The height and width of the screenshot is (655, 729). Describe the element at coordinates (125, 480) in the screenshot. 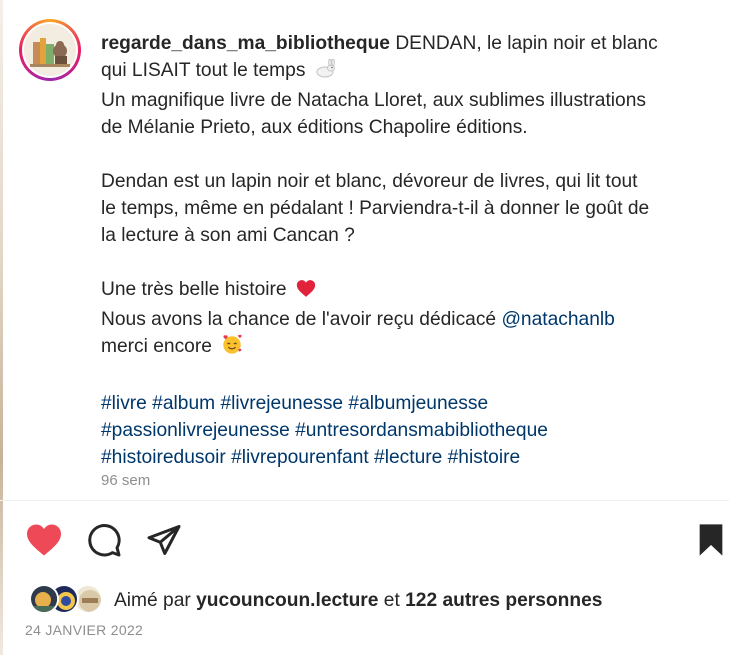

I see `post-timestamp: 96 sem` at that location.